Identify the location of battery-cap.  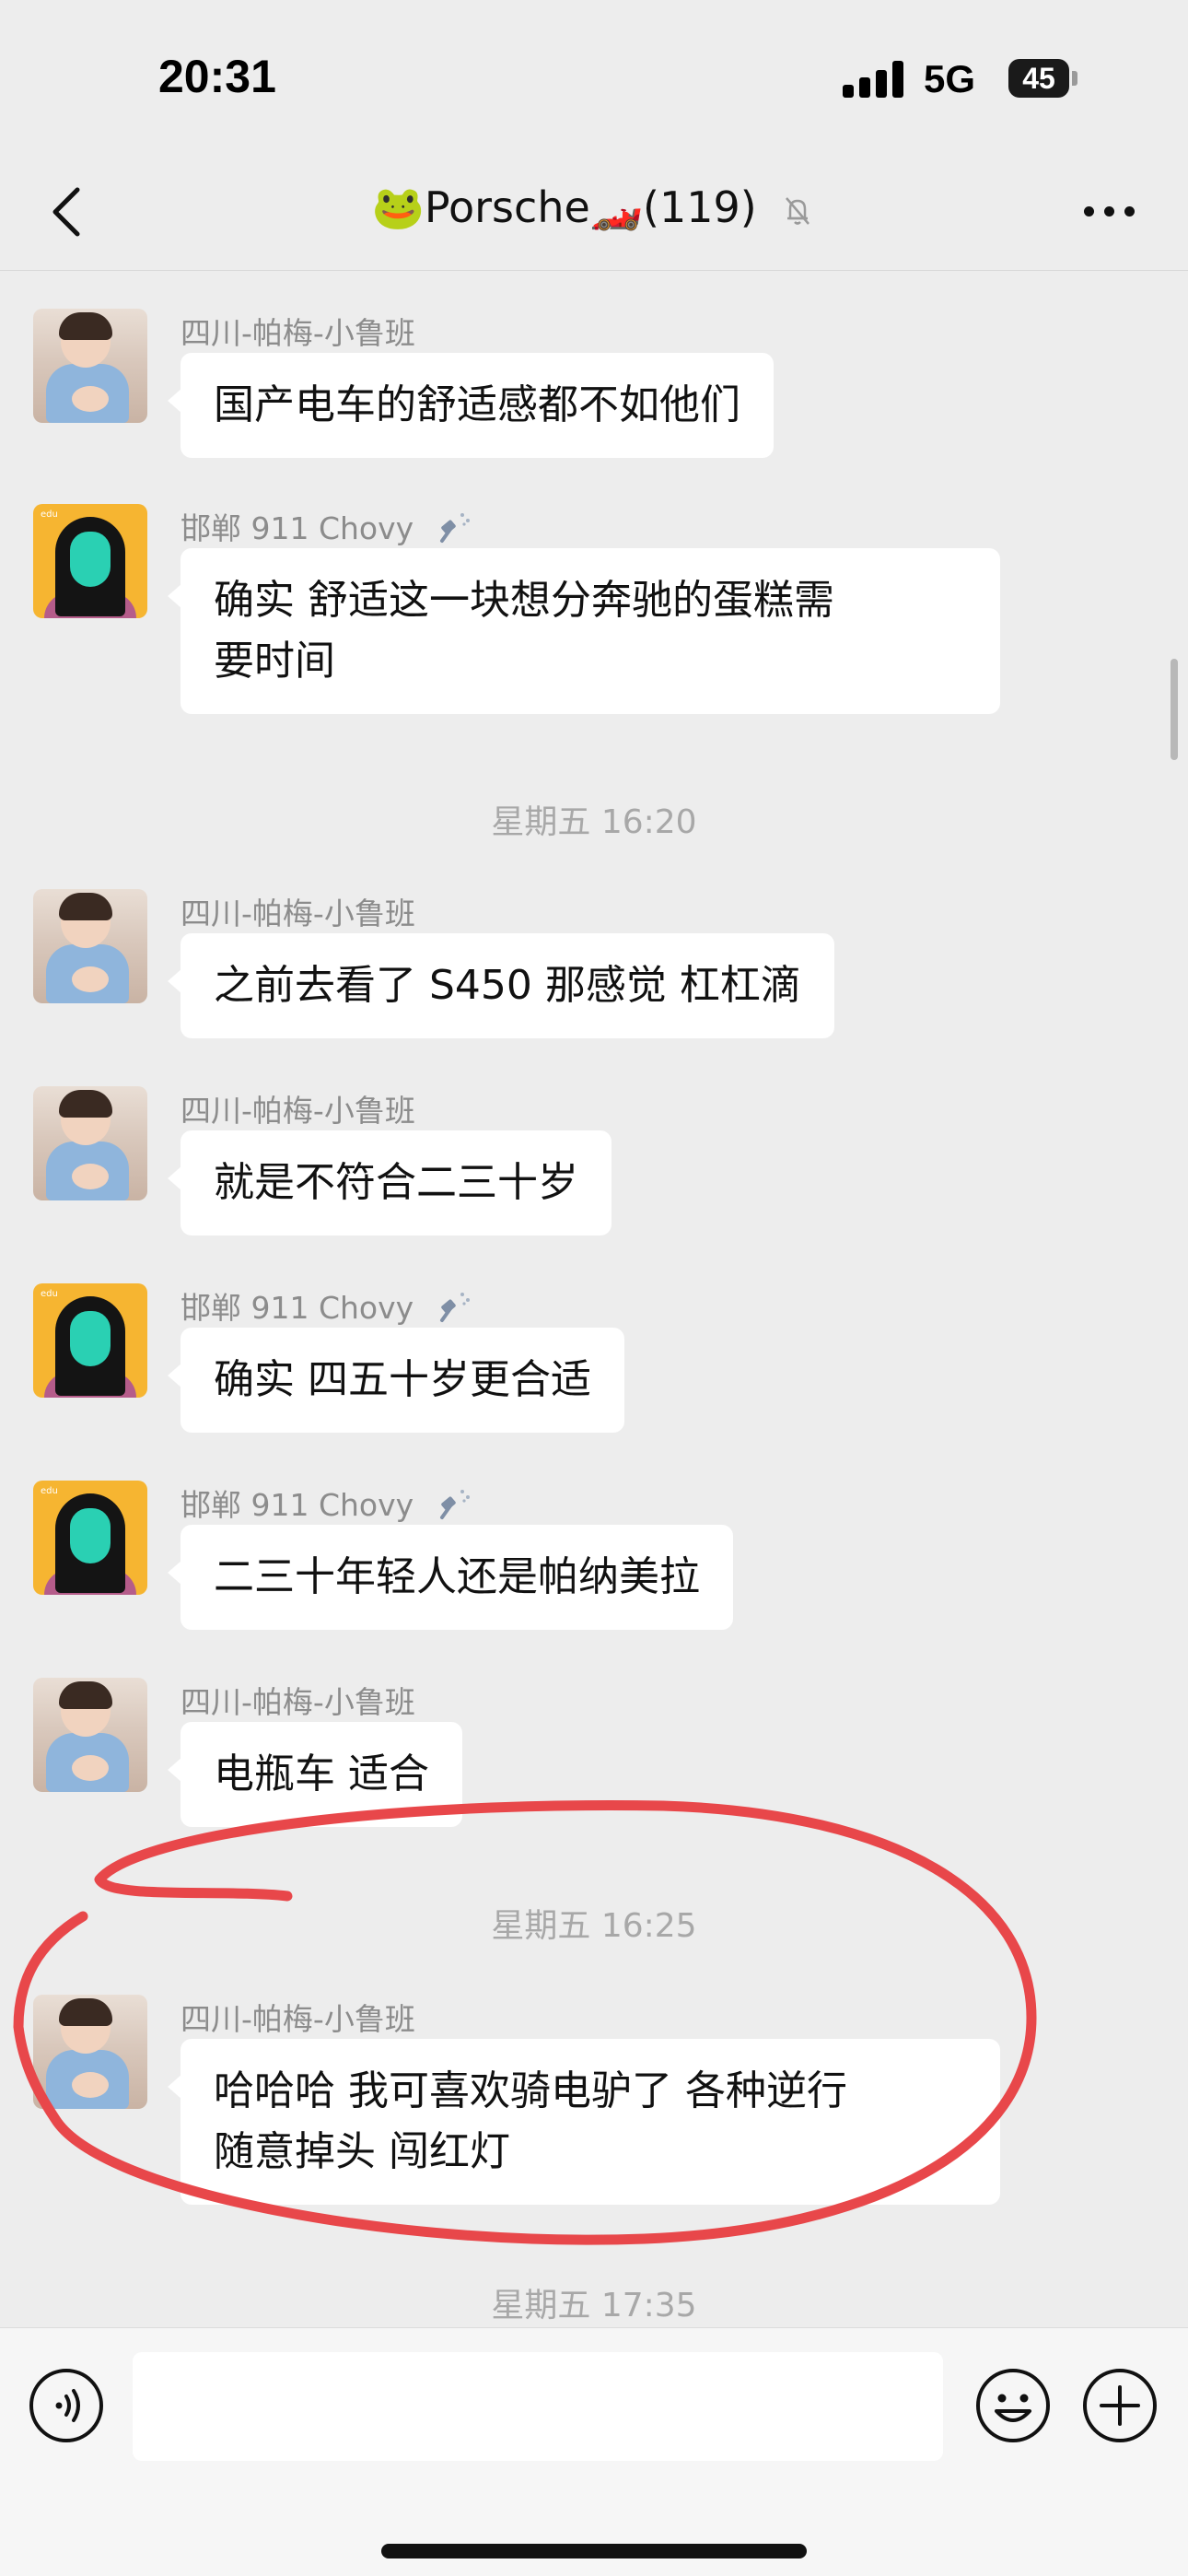
(1074, 78).